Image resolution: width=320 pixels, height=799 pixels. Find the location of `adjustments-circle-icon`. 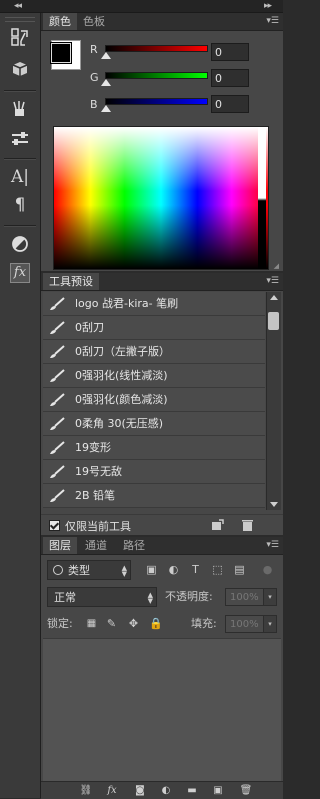

adjustments-circle-icon is located at coordinates (20, 244).